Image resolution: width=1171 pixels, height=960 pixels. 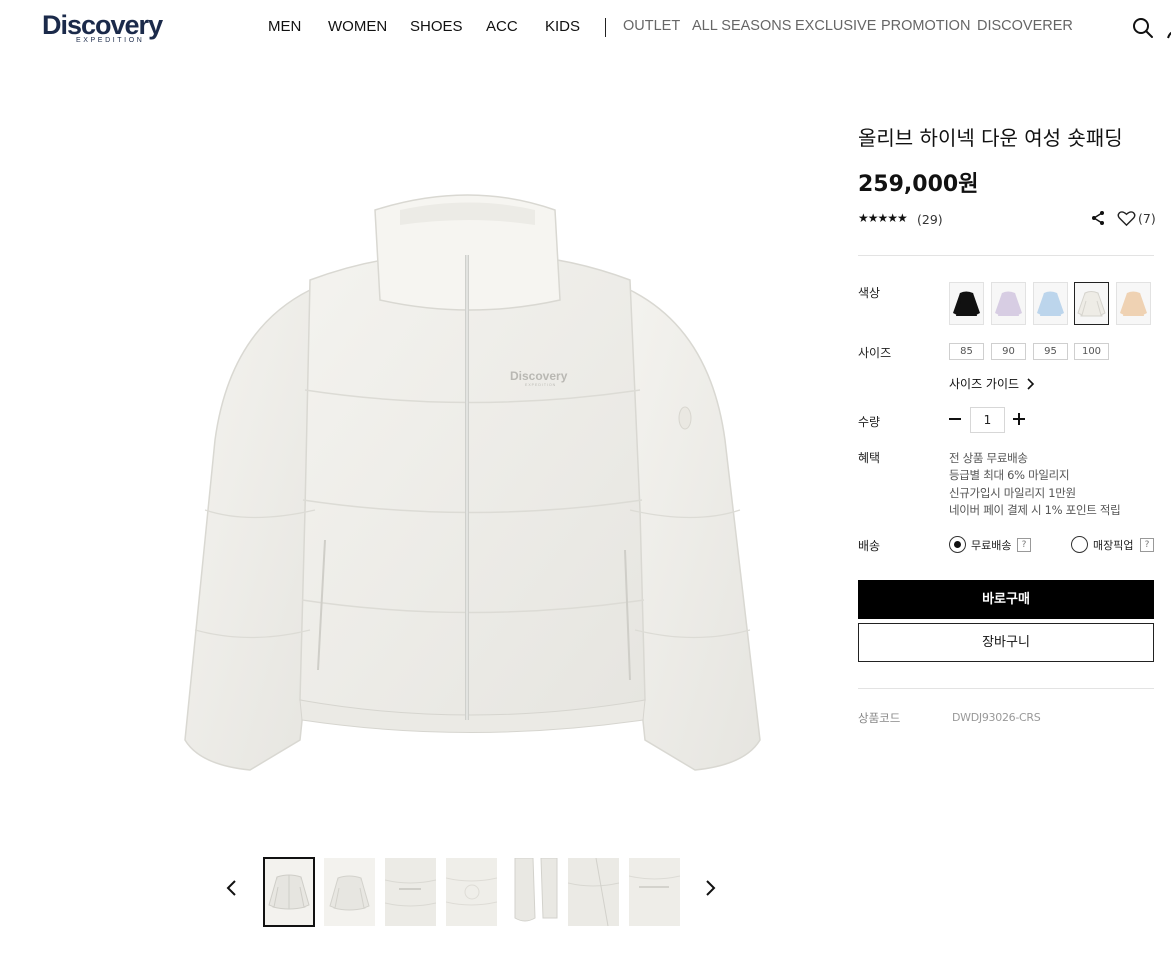 What do you see at coordinates (436, 26) in the screenshot?
I see `nav-item-shoes: SHOES` at bounding box center [436, 26].